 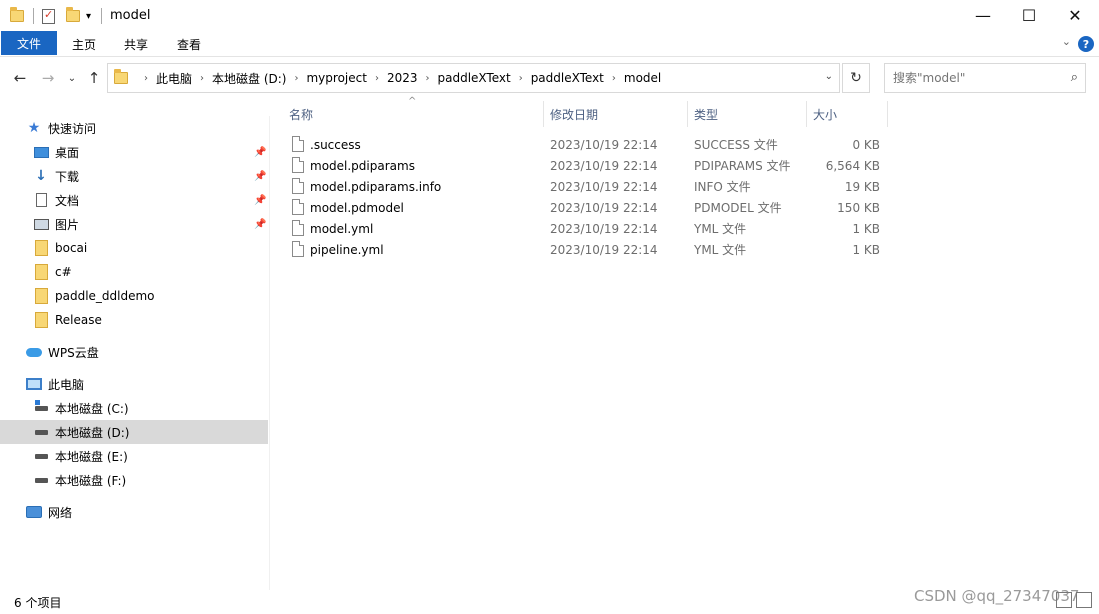 What do you see at coordinates (586, 228) in the screenshot?
I see `file-row: model.yml 2023/10/19 22:14 YML 文件 1 KB` at bounding box center [586, 228].